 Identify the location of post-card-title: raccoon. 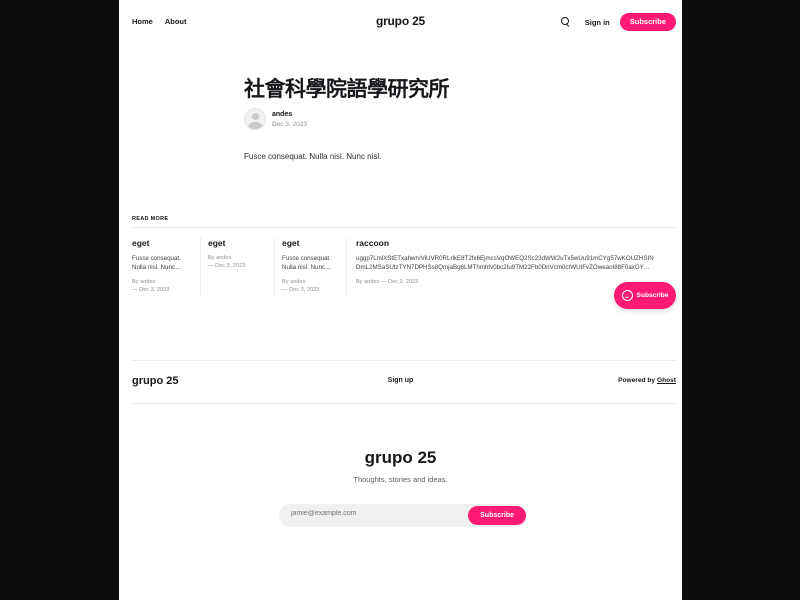
(513, 243).